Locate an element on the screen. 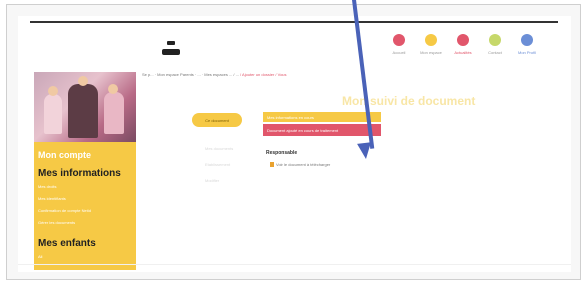 This screenshot has height=285, width=587. file-icon is located at coordinates (272, 164).